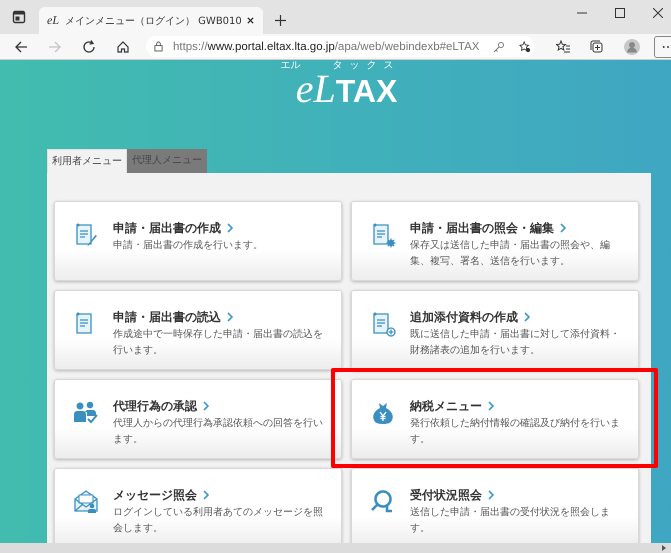 This screenshot has height=553, width=671. What do you see at coordinates (515, 343) in the screenshot?
I see `card-description: 既に送信した申請・届出書に対して添付資料・財務諸表の追加を行います。` at bounding box center [515, 343].